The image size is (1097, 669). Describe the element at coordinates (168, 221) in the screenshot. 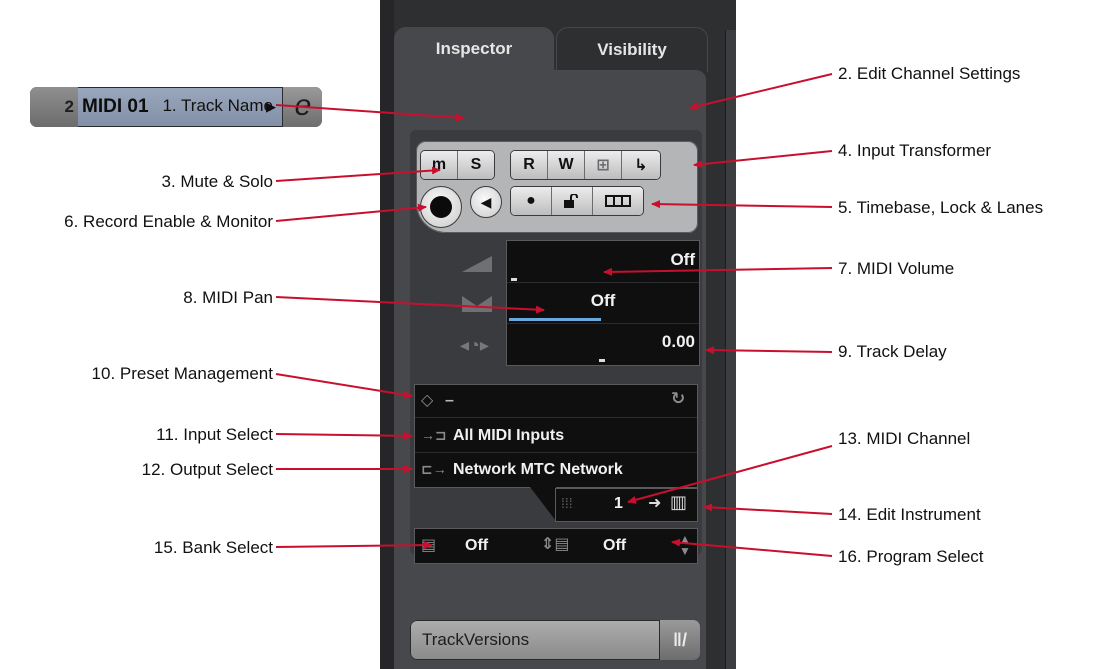

I see `label-record-enable-monitor: 6. Record Enable & Monitor` at that location.